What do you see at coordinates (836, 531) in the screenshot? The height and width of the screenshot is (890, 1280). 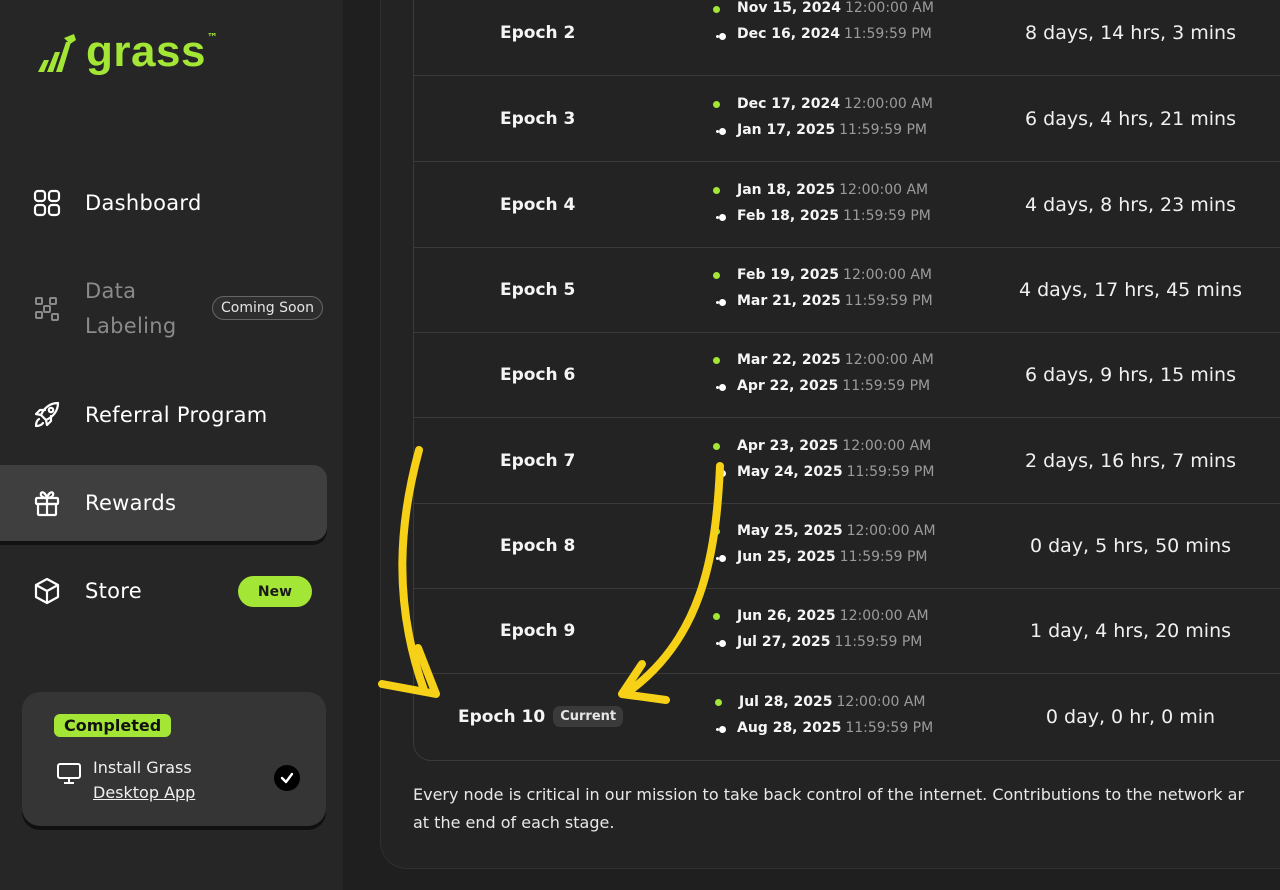 I see `start-date: May 25, 2025 12:00:00 AM` at bounding box center [836, 531].